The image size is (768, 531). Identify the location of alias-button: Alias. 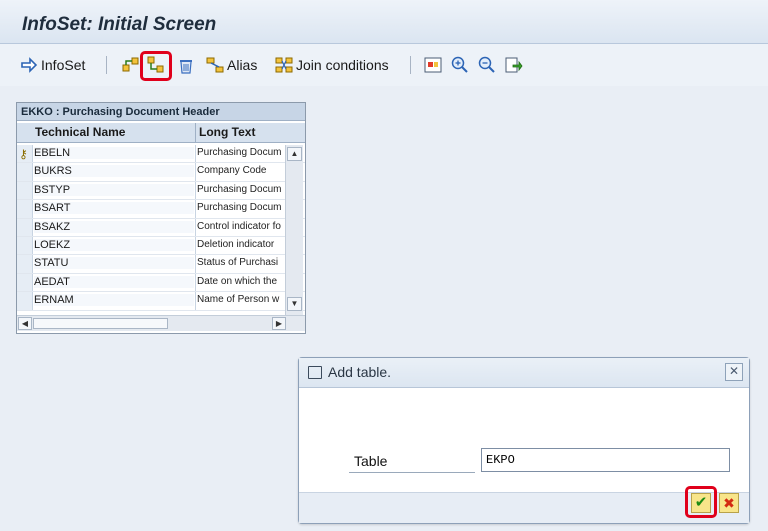
(231, 65).